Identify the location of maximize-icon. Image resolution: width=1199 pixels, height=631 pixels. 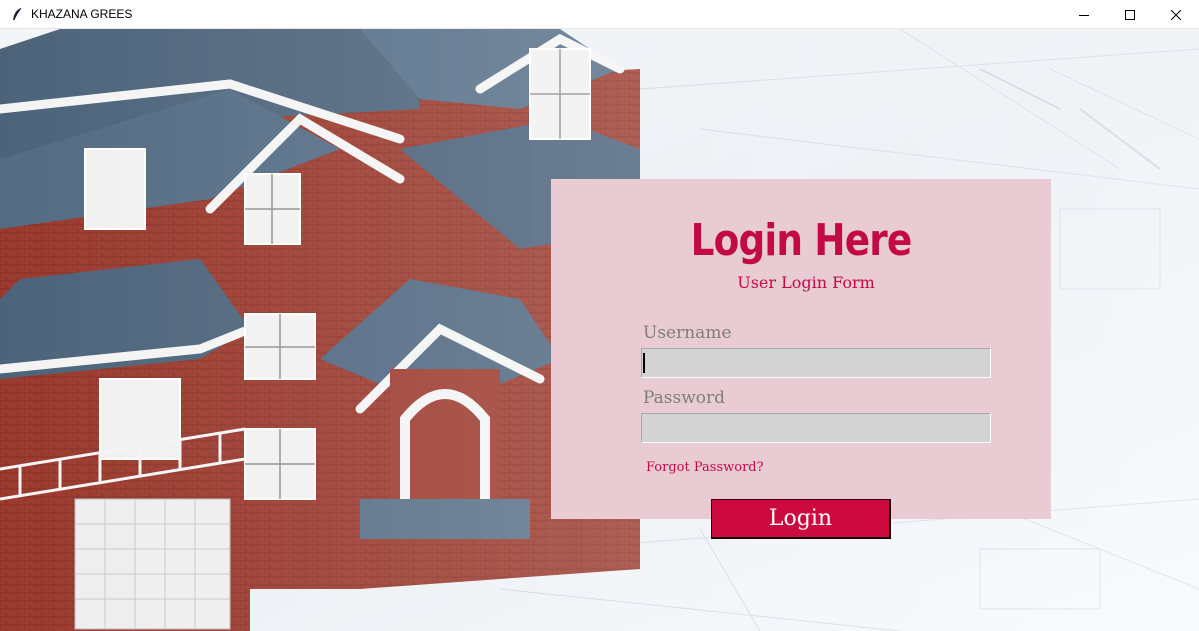
(1130, 14).